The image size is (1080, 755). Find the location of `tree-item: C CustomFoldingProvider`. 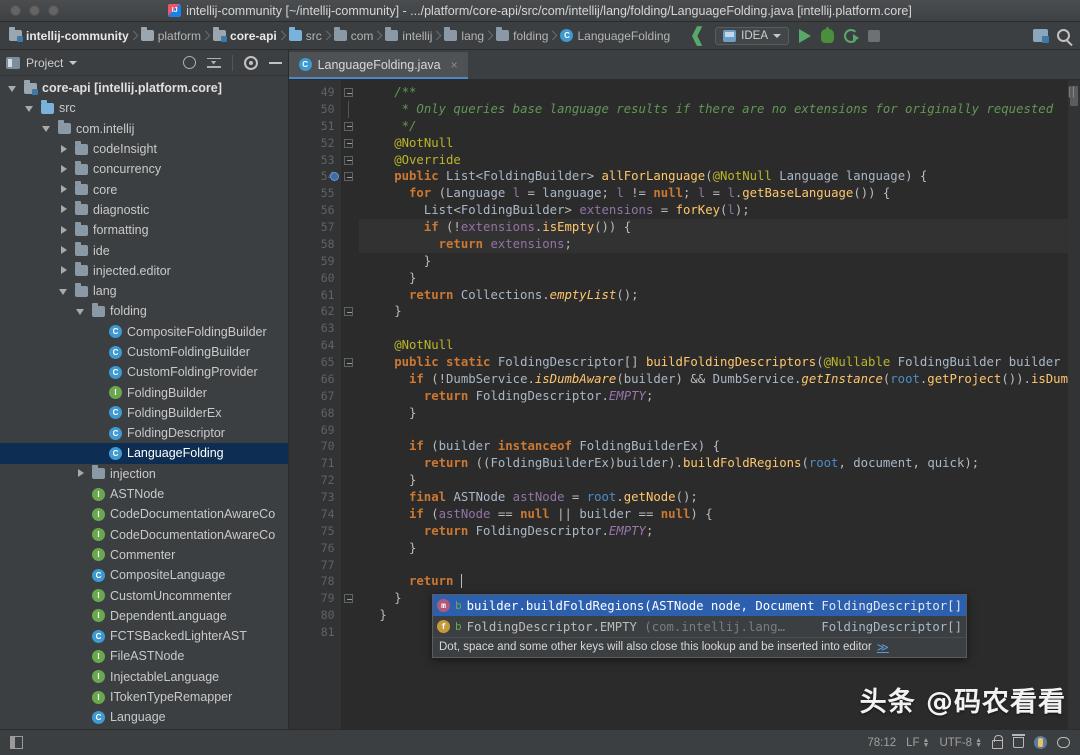

tree-item: C CustomFoldingProvider is located at coordinates (144, 372).